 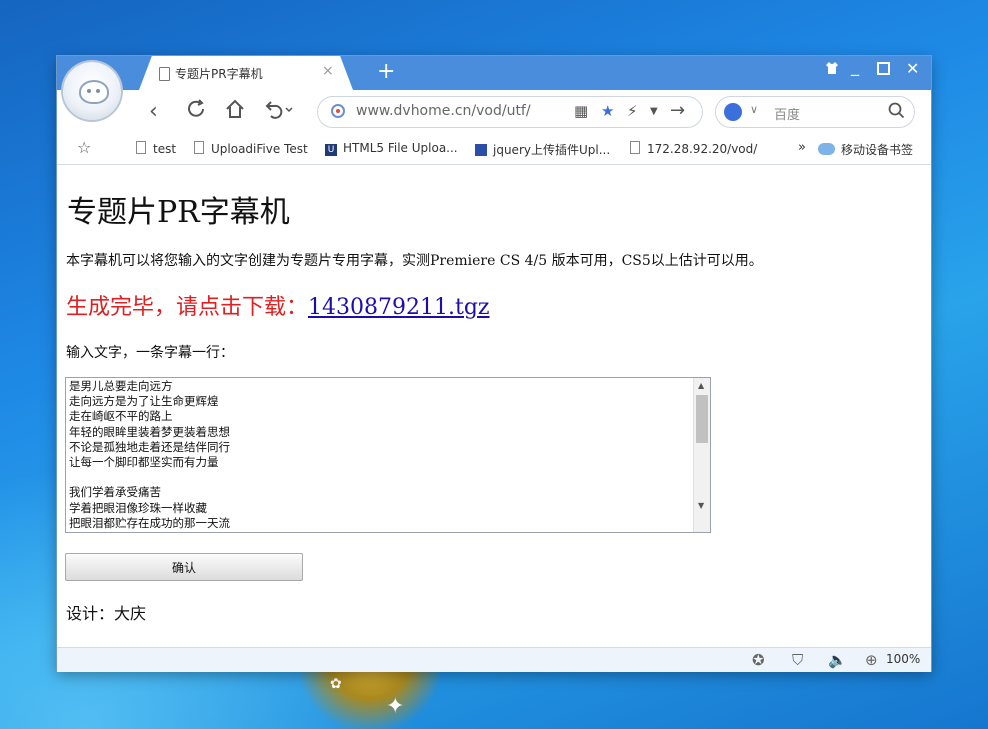 I want to click on new-tab-button: +, so click(x=386, y=71).